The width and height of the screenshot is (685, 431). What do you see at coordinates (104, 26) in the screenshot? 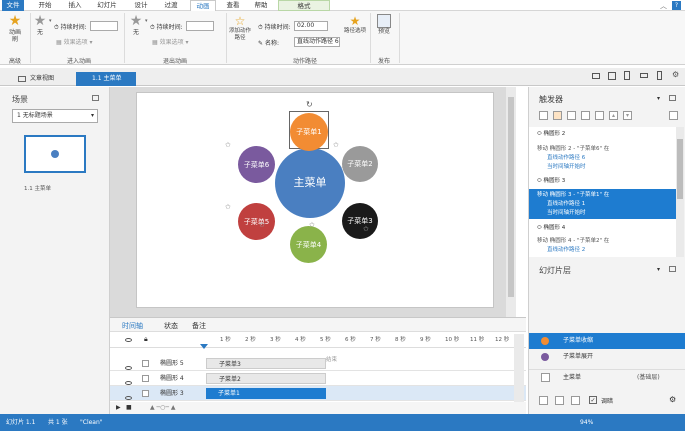
I see `entrance-duration-field` at bounding box center [104, 26].